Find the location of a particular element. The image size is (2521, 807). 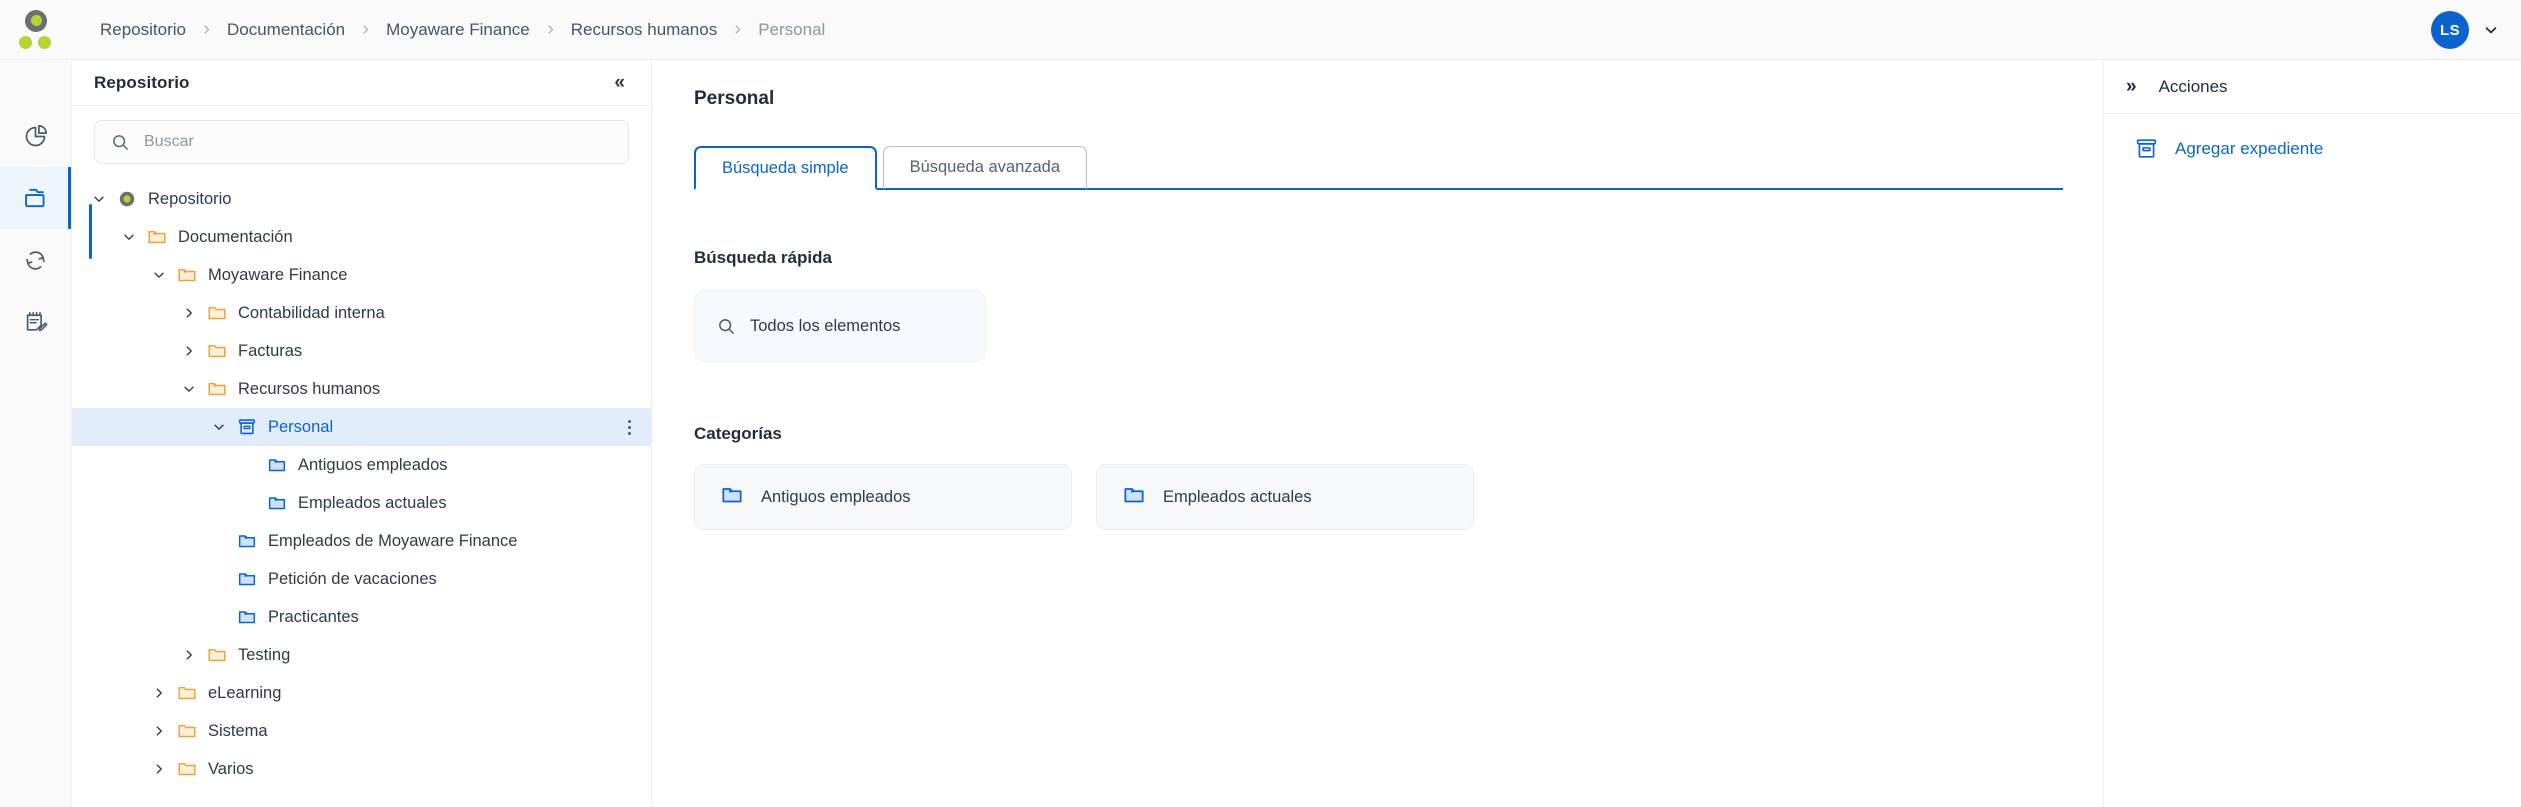

tree-item-empleados-actuales: Empleados actuales is located at coordinates (361, 503).